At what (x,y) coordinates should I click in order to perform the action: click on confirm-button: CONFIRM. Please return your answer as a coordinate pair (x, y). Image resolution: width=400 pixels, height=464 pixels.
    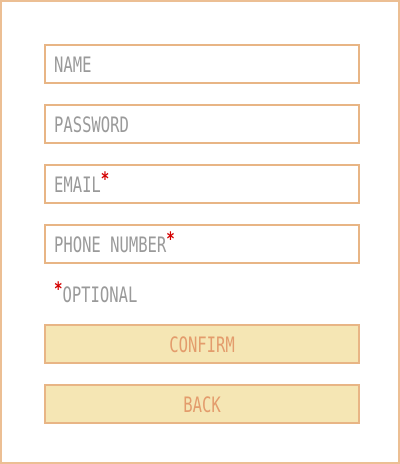
    Looking at the image, I should click on (202, 344).